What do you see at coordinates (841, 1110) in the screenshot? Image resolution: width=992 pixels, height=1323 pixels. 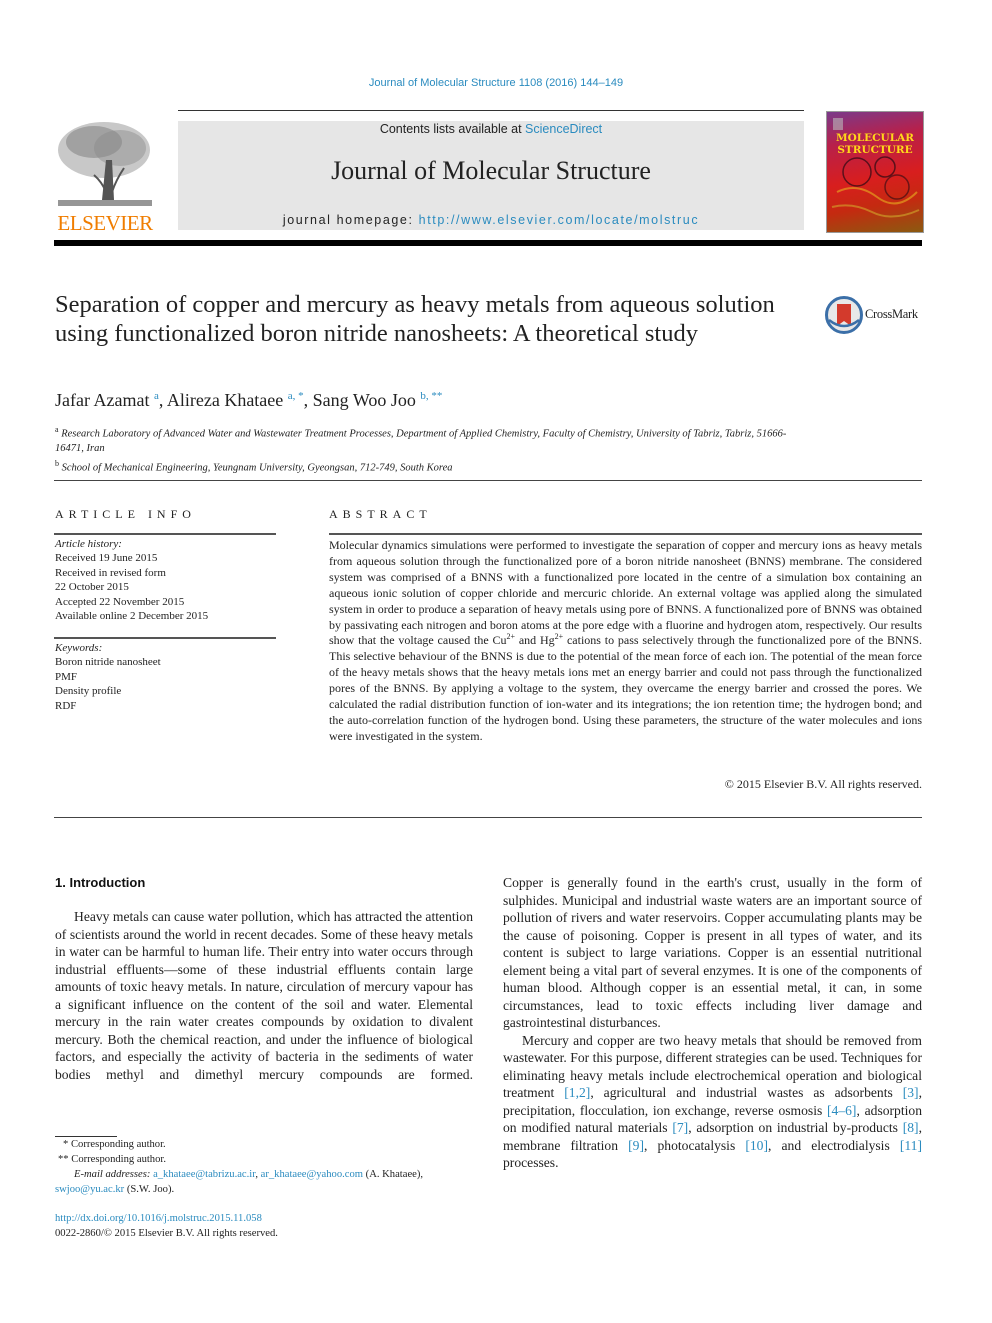 I see `reference-link: [4–6]` at bounding box center [841, 1110].